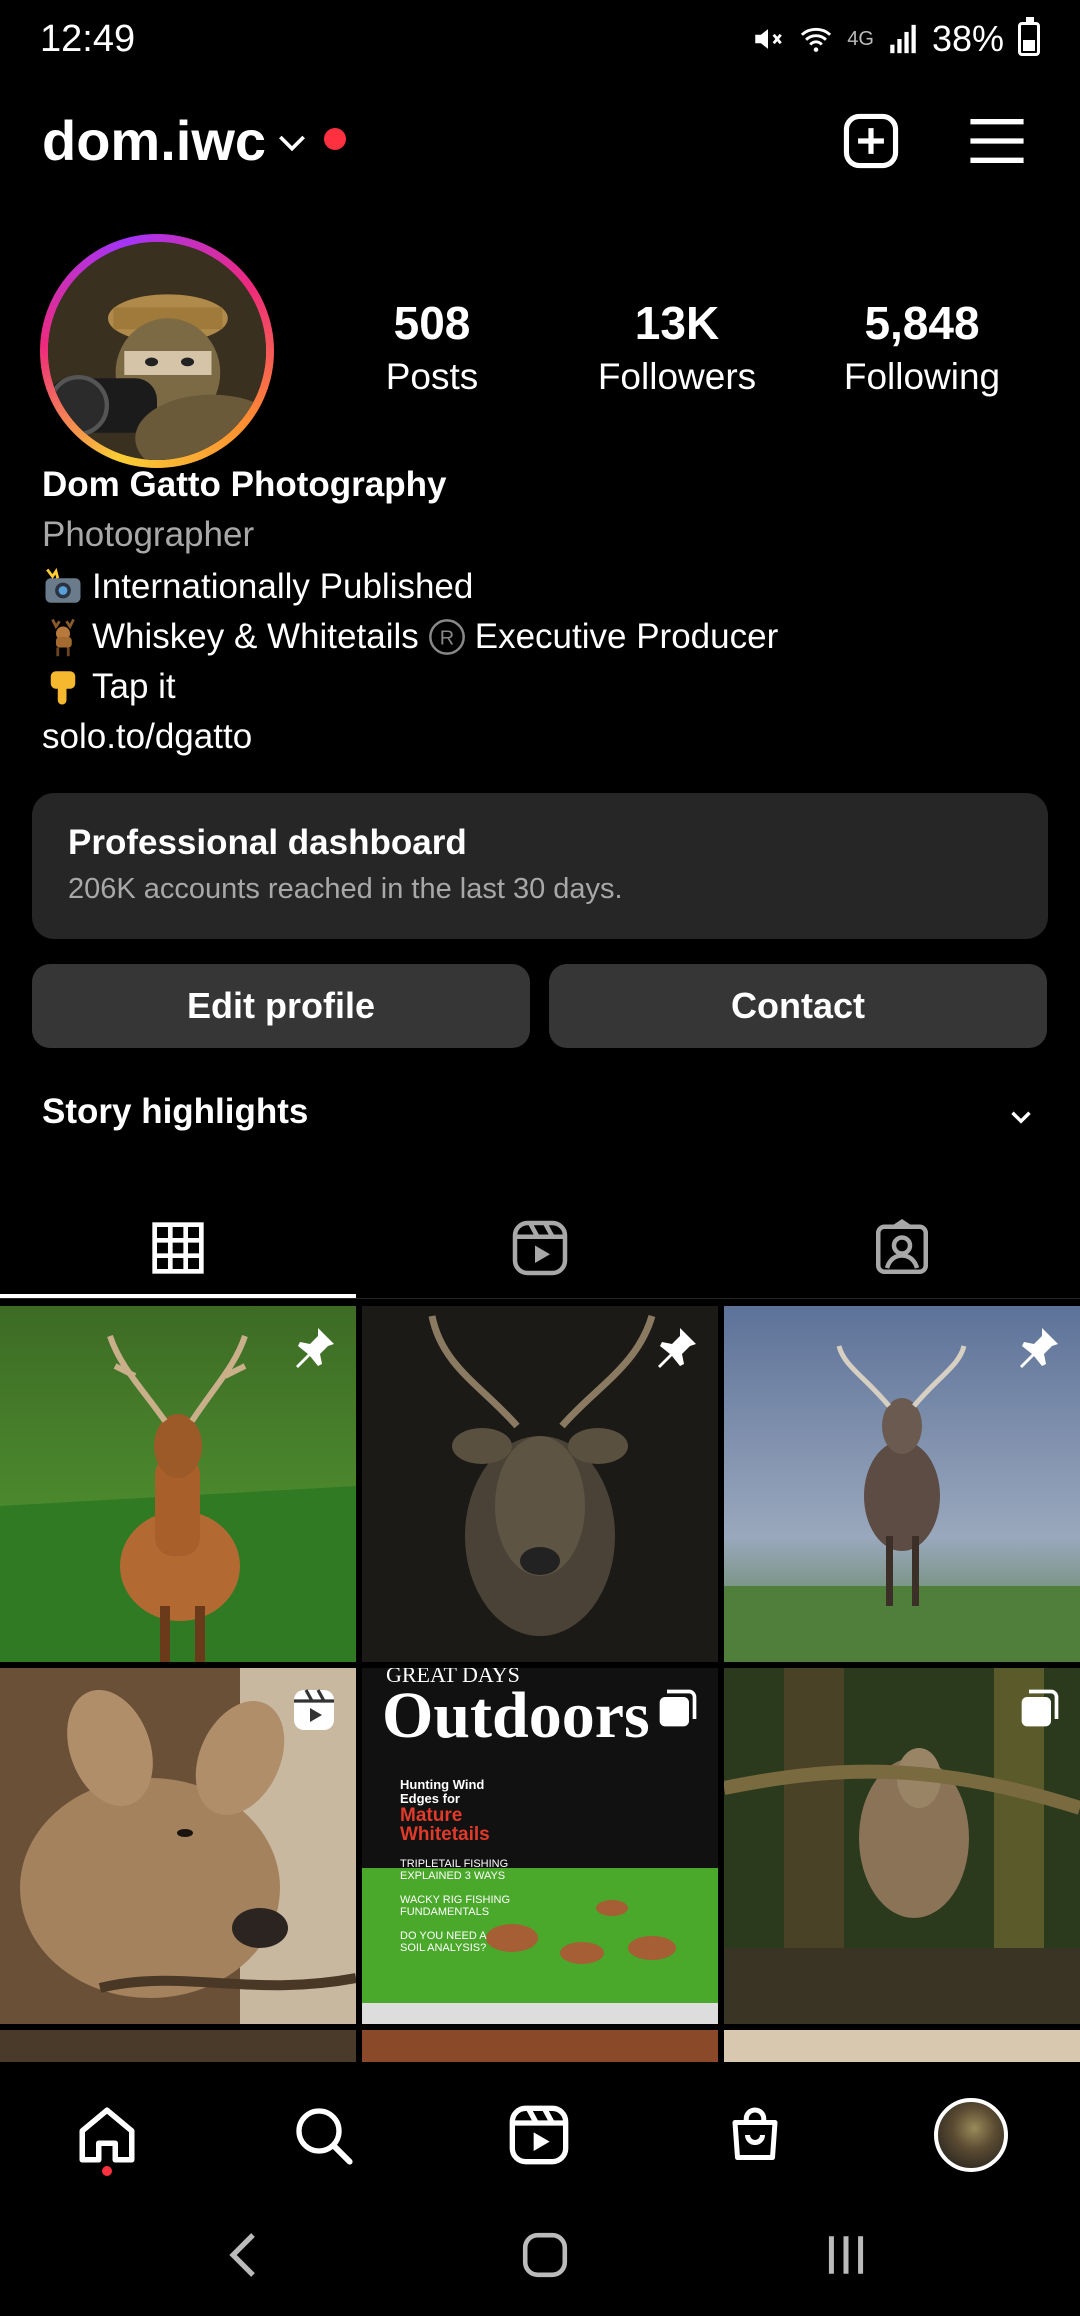 The image size is (1080, 2316). What do you see at coordinates (516, 1715) in the screenshot?
I see `magazine-title: Outdoors` at bounding box center [516, 1715].